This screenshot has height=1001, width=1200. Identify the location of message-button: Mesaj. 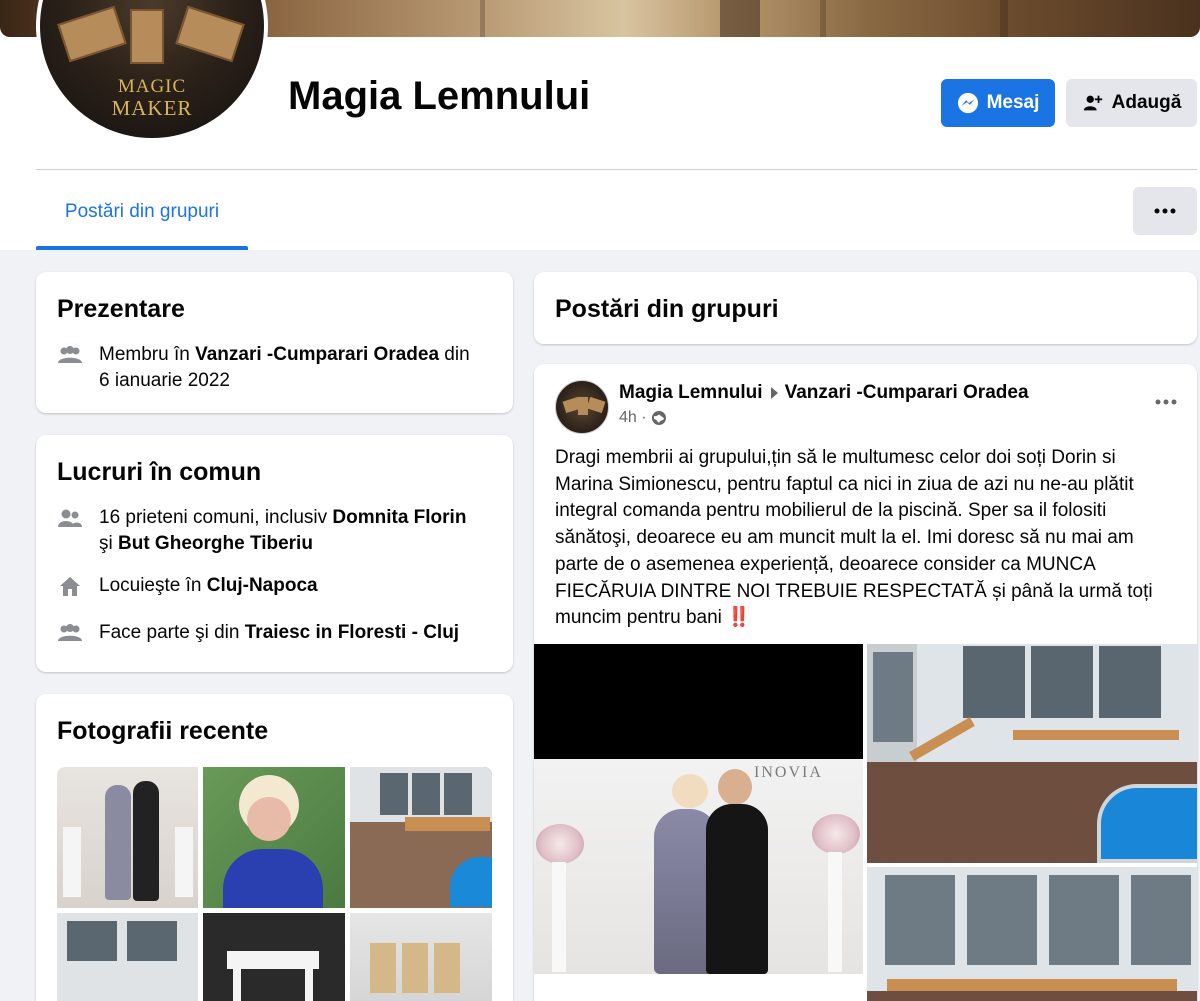
(998, 103).